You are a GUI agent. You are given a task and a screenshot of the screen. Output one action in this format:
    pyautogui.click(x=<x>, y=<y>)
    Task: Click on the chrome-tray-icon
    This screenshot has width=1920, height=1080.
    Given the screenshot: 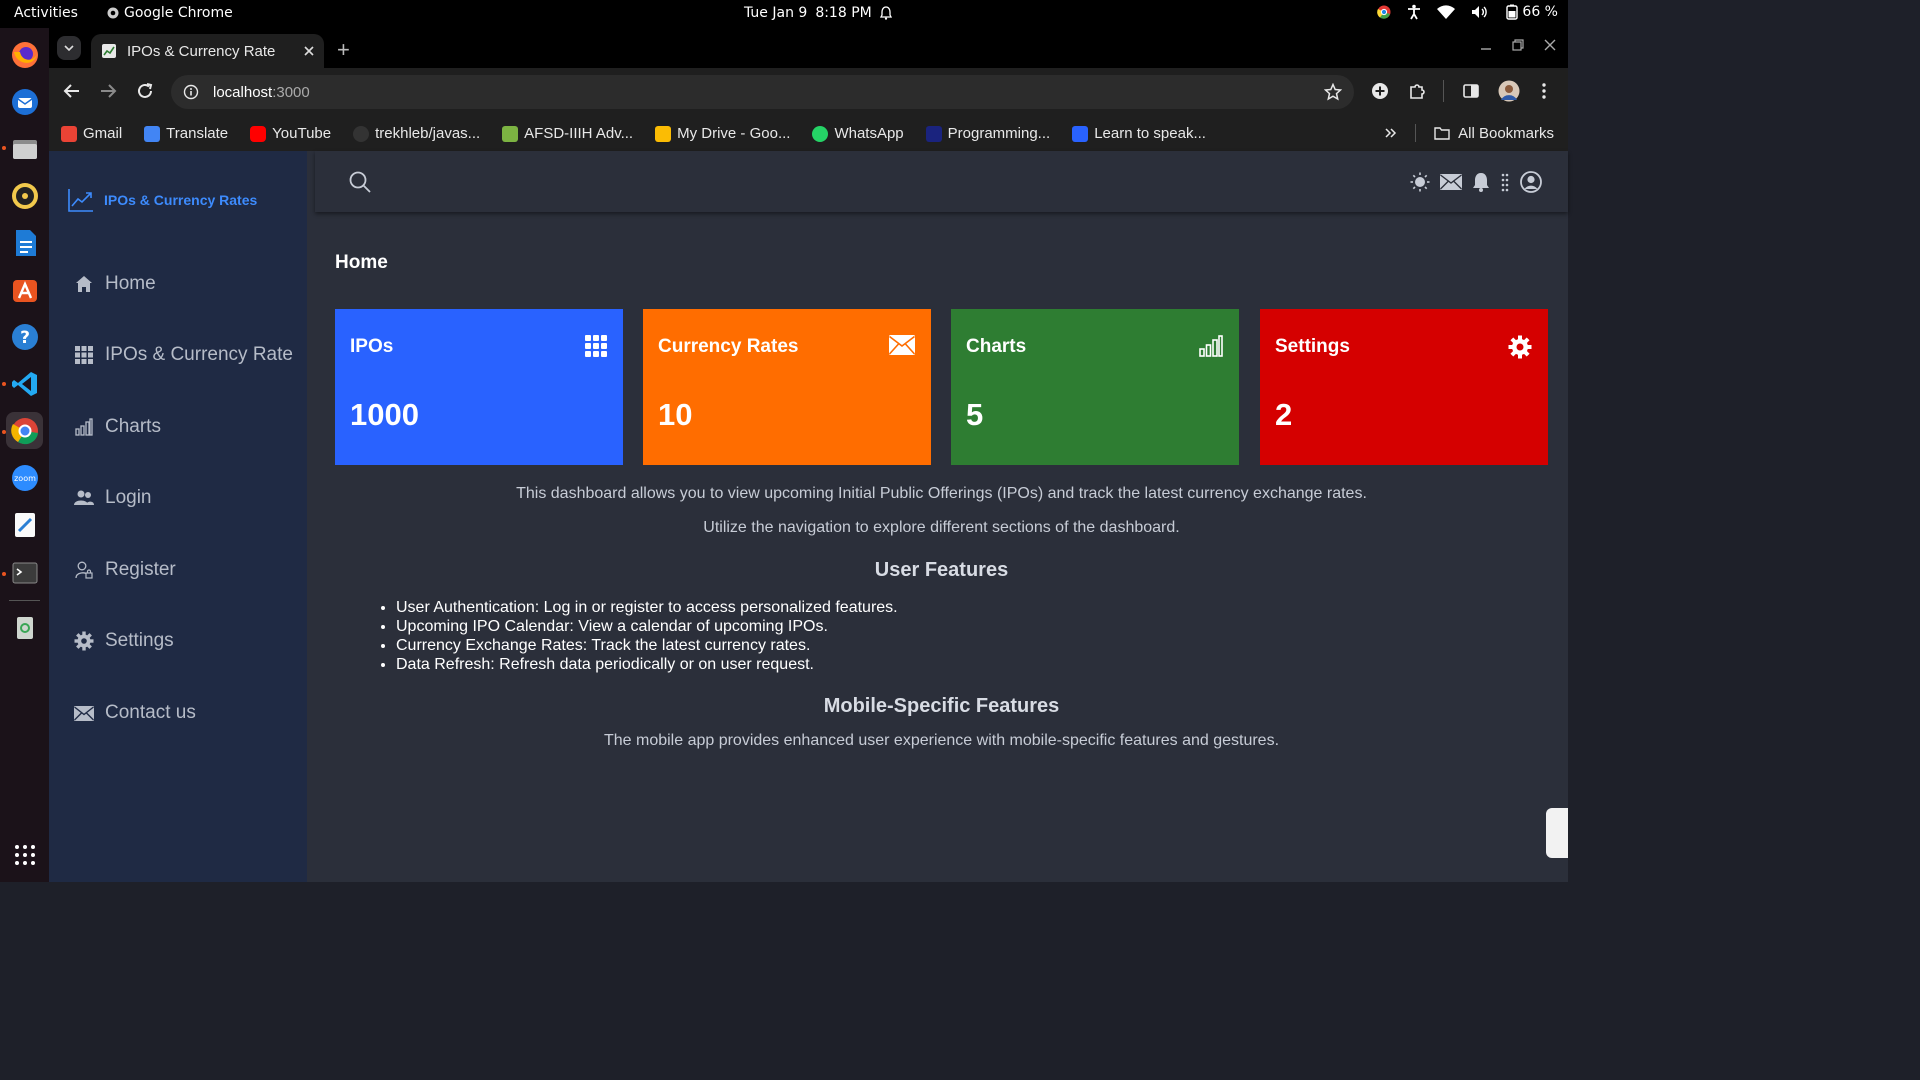 What is the action you would take?
    pyautogui.click(x=1384, y=12)
    